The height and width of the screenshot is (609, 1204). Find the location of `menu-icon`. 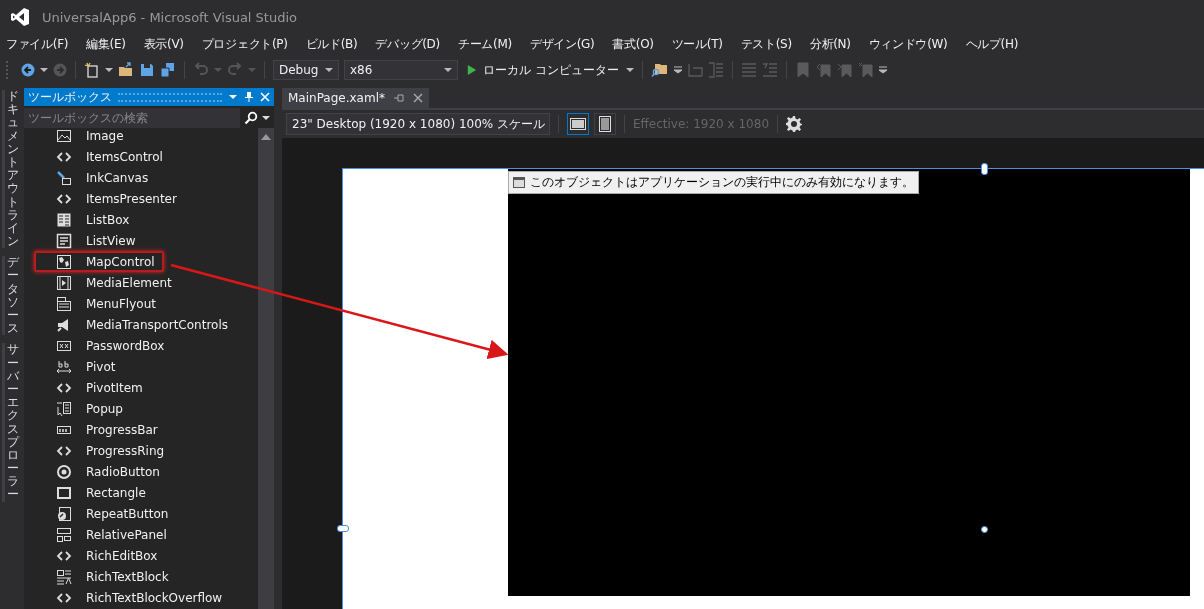

menu-icon is located at coordinates (64, 303).